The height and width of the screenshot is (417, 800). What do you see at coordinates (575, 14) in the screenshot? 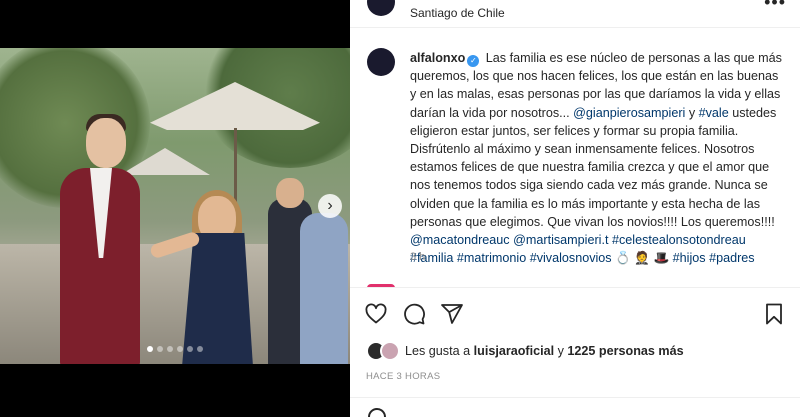
I see `post-header: Santiago de Chile •••` at bounding box center [575, 14].